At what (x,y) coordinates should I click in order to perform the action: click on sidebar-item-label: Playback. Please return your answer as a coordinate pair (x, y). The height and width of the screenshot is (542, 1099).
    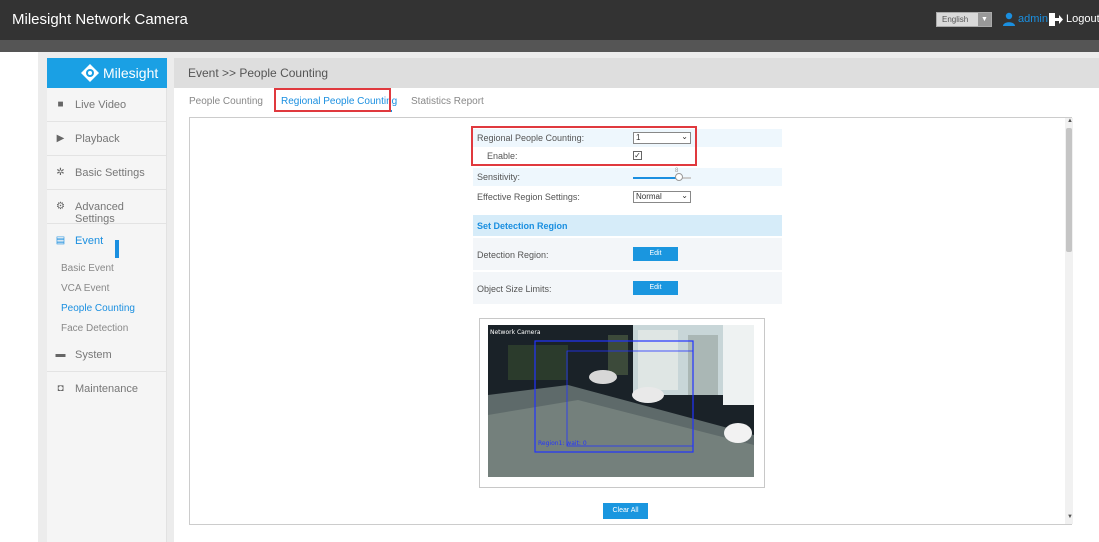
    Looking at the image, I should click on (97, 139).